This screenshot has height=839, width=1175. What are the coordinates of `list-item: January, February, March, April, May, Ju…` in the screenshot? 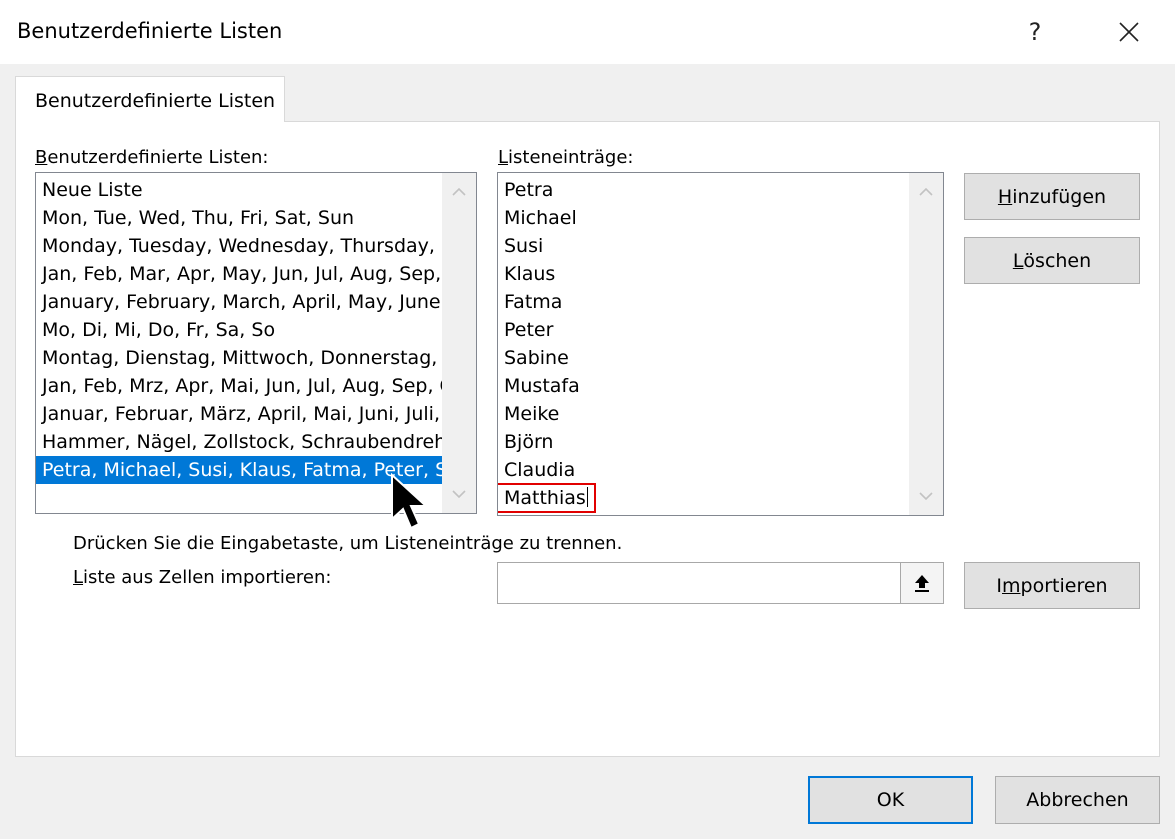 It's located at (239, 302).